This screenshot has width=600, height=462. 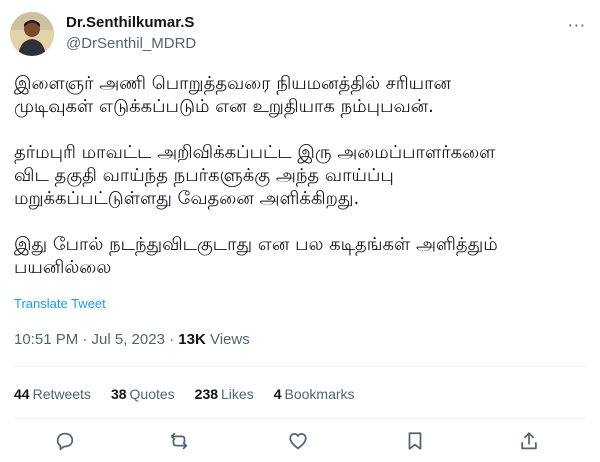 What do you see at coordinates (206, 394) in the screenshot?
I see `likes-count: 238` at bounding box center [206, 394].